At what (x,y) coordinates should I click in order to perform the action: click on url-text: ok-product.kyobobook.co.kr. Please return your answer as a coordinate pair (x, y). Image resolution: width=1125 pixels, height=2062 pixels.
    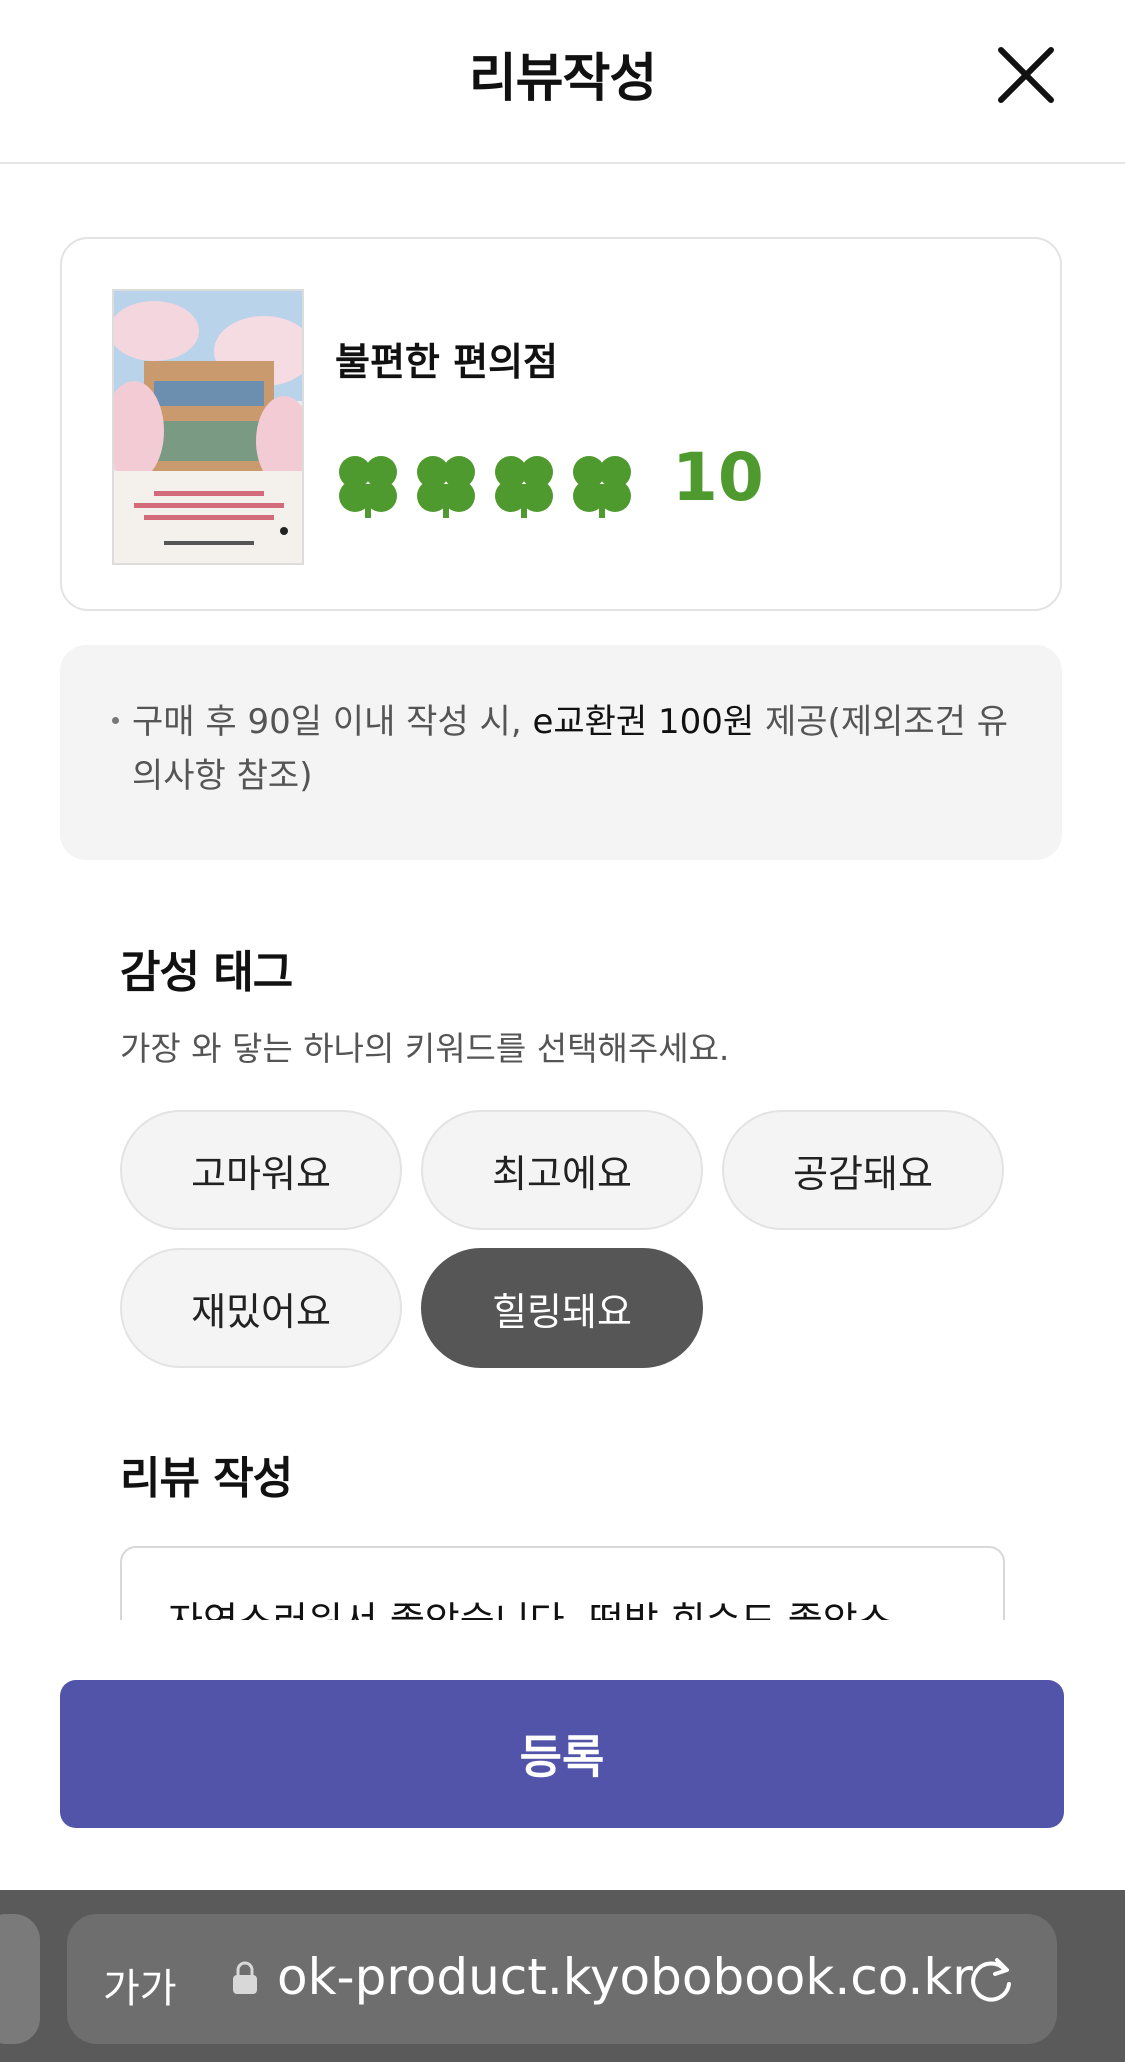
    Looking at the image, I should click on (625, 1977).